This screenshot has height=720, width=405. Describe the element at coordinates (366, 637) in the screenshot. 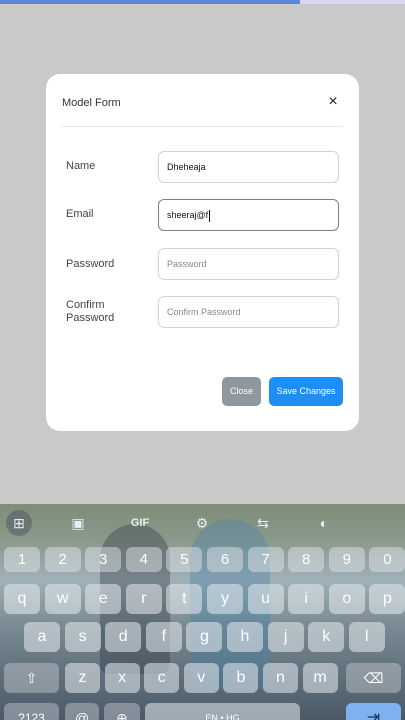

I see `key-l: l` at that location.